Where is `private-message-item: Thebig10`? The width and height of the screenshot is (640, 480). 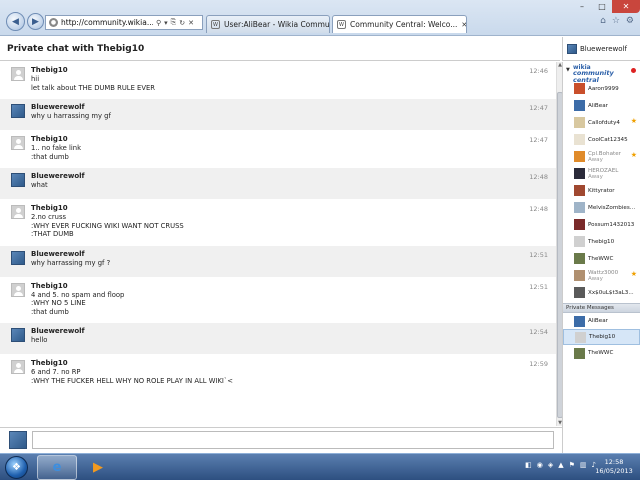 private-message-item: Thebig10 is located at coordinates (601, 337).